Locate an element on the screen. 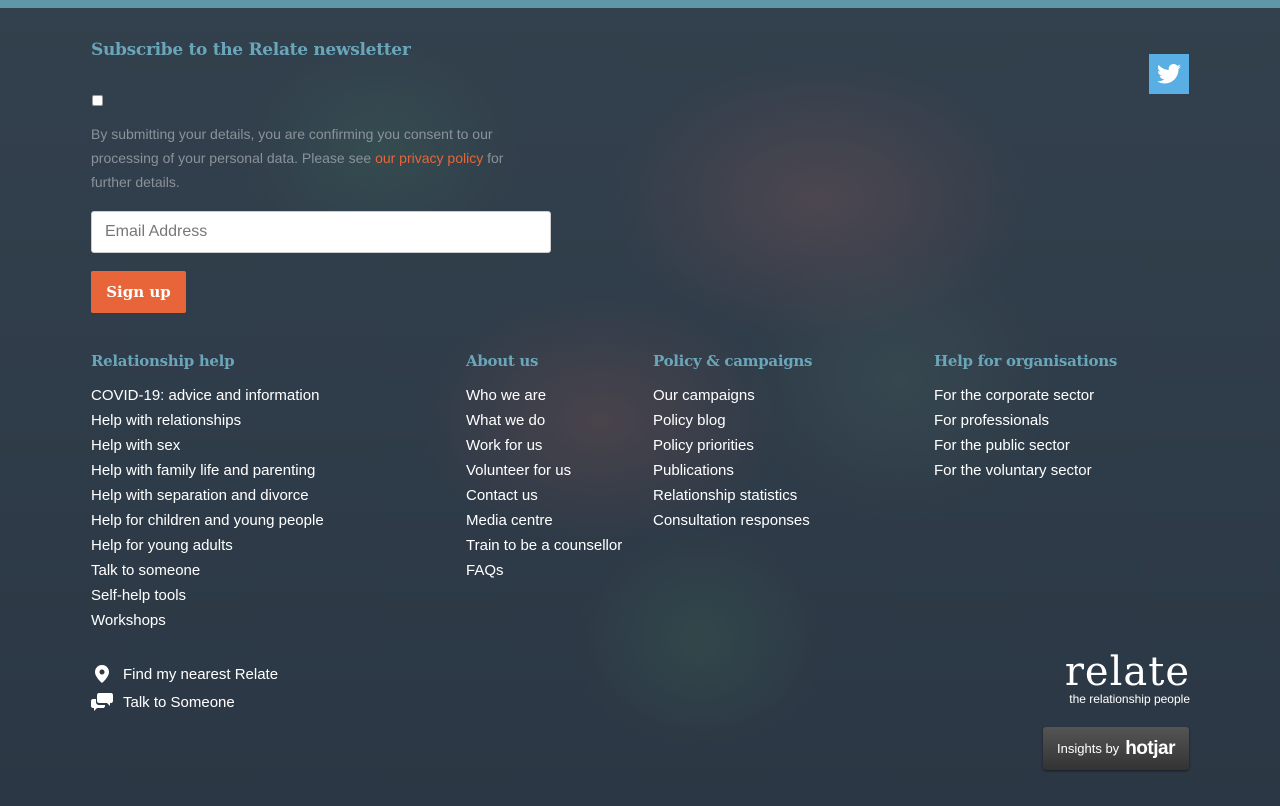 This screenshot has height=806, width=1280. talk-to-someone-label: Talk to Someone is located at coordinates (179, 702).